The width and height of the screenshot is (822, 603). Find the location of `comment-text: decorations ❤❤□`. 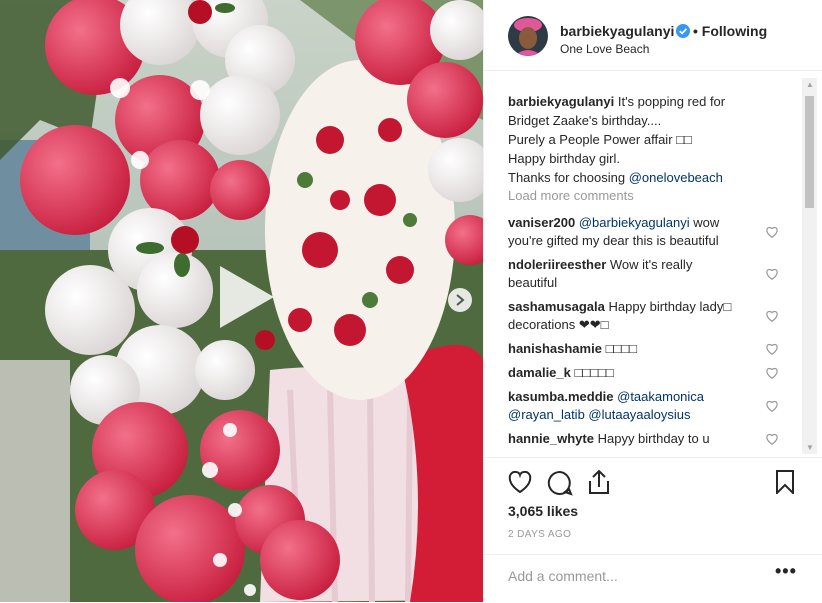

comment-text: decorations ❤❤□ is located at coordinates (558, 324).